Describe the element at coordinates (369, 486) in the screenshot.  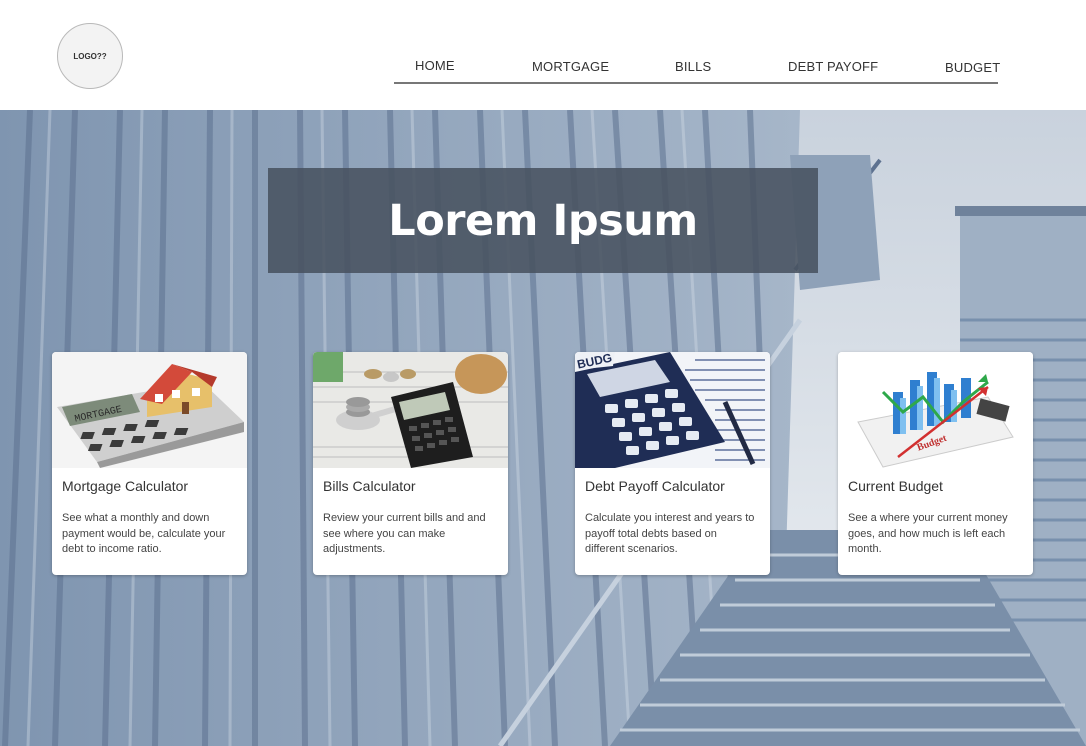
I see `card-title: Bills Calculator` at that location.